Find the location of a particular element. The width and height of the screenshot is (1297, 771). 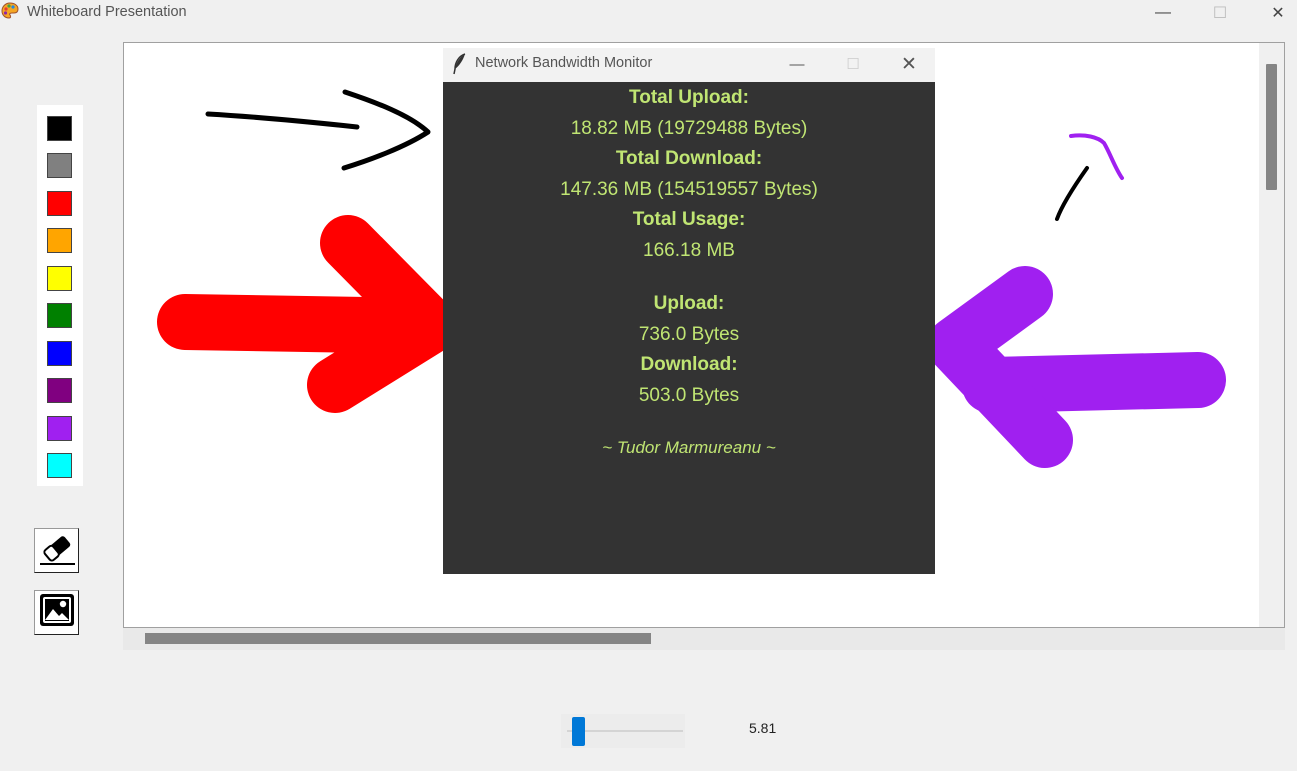

total-usage-label: Total Usage: is located at coordinates (689, 219).